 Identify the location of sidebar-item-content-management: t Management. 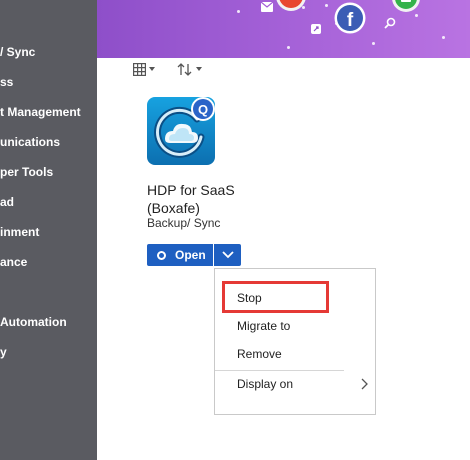
(48, 112).